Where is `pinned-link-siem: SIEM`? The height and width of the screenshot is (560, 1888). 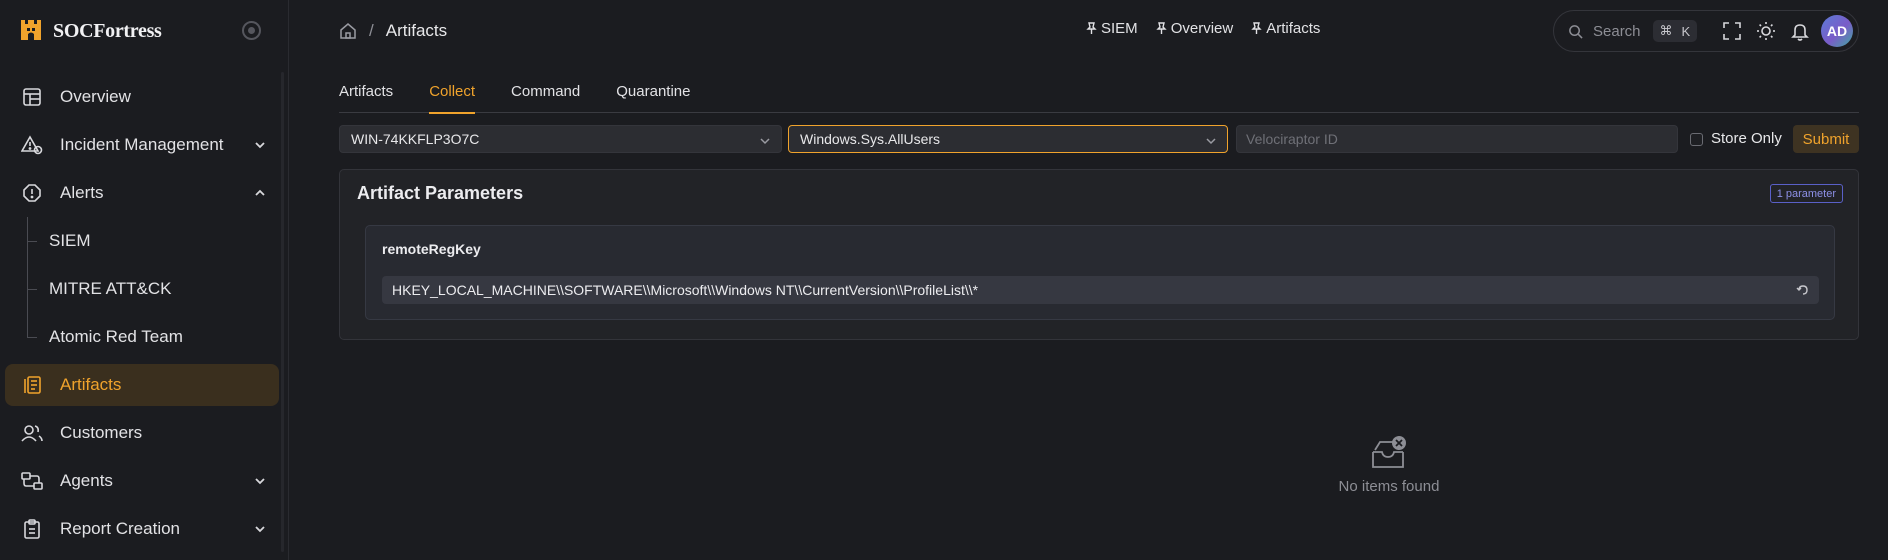
pinned-link-siem: SIEM is located at coordinates (1112, 28).